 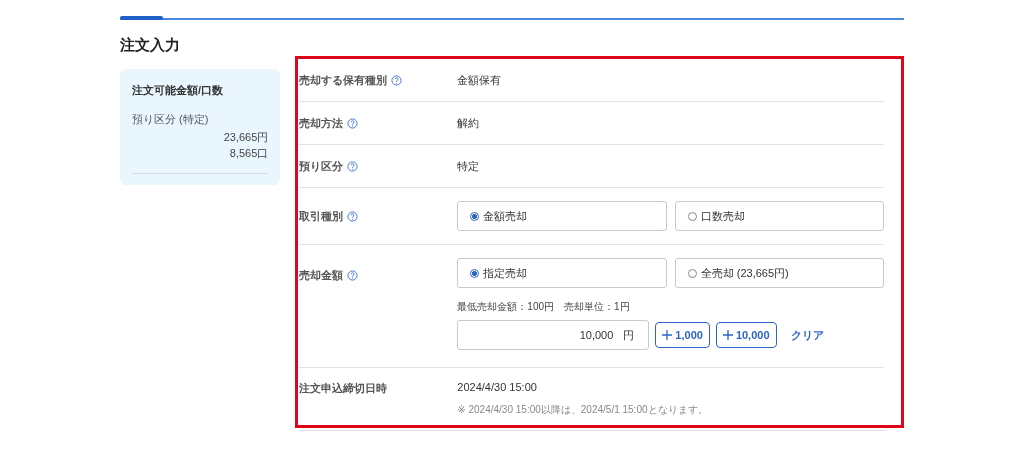 I want to click on deadline-note: ※ 2024/4/30 15:00以降は、2024/5/1 15:00となります。, so click(x=583, y=410).